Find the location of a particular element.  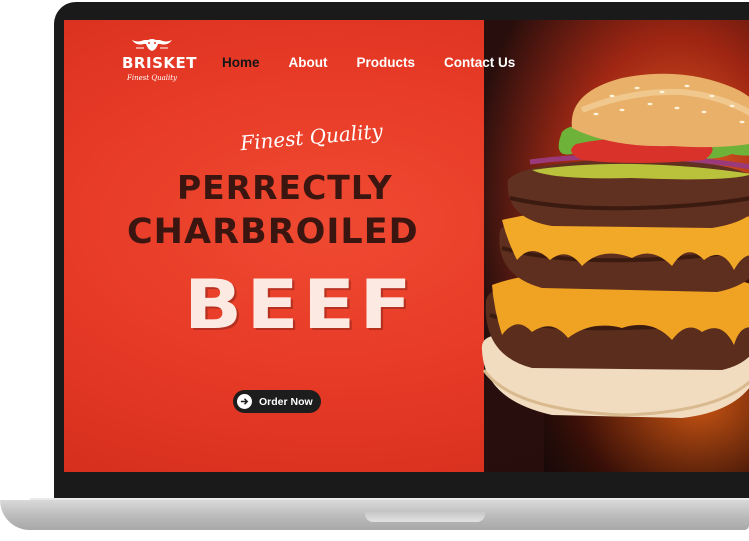

hero-heading-line-1: PERRECTLY is located at coordinates (285, 187).